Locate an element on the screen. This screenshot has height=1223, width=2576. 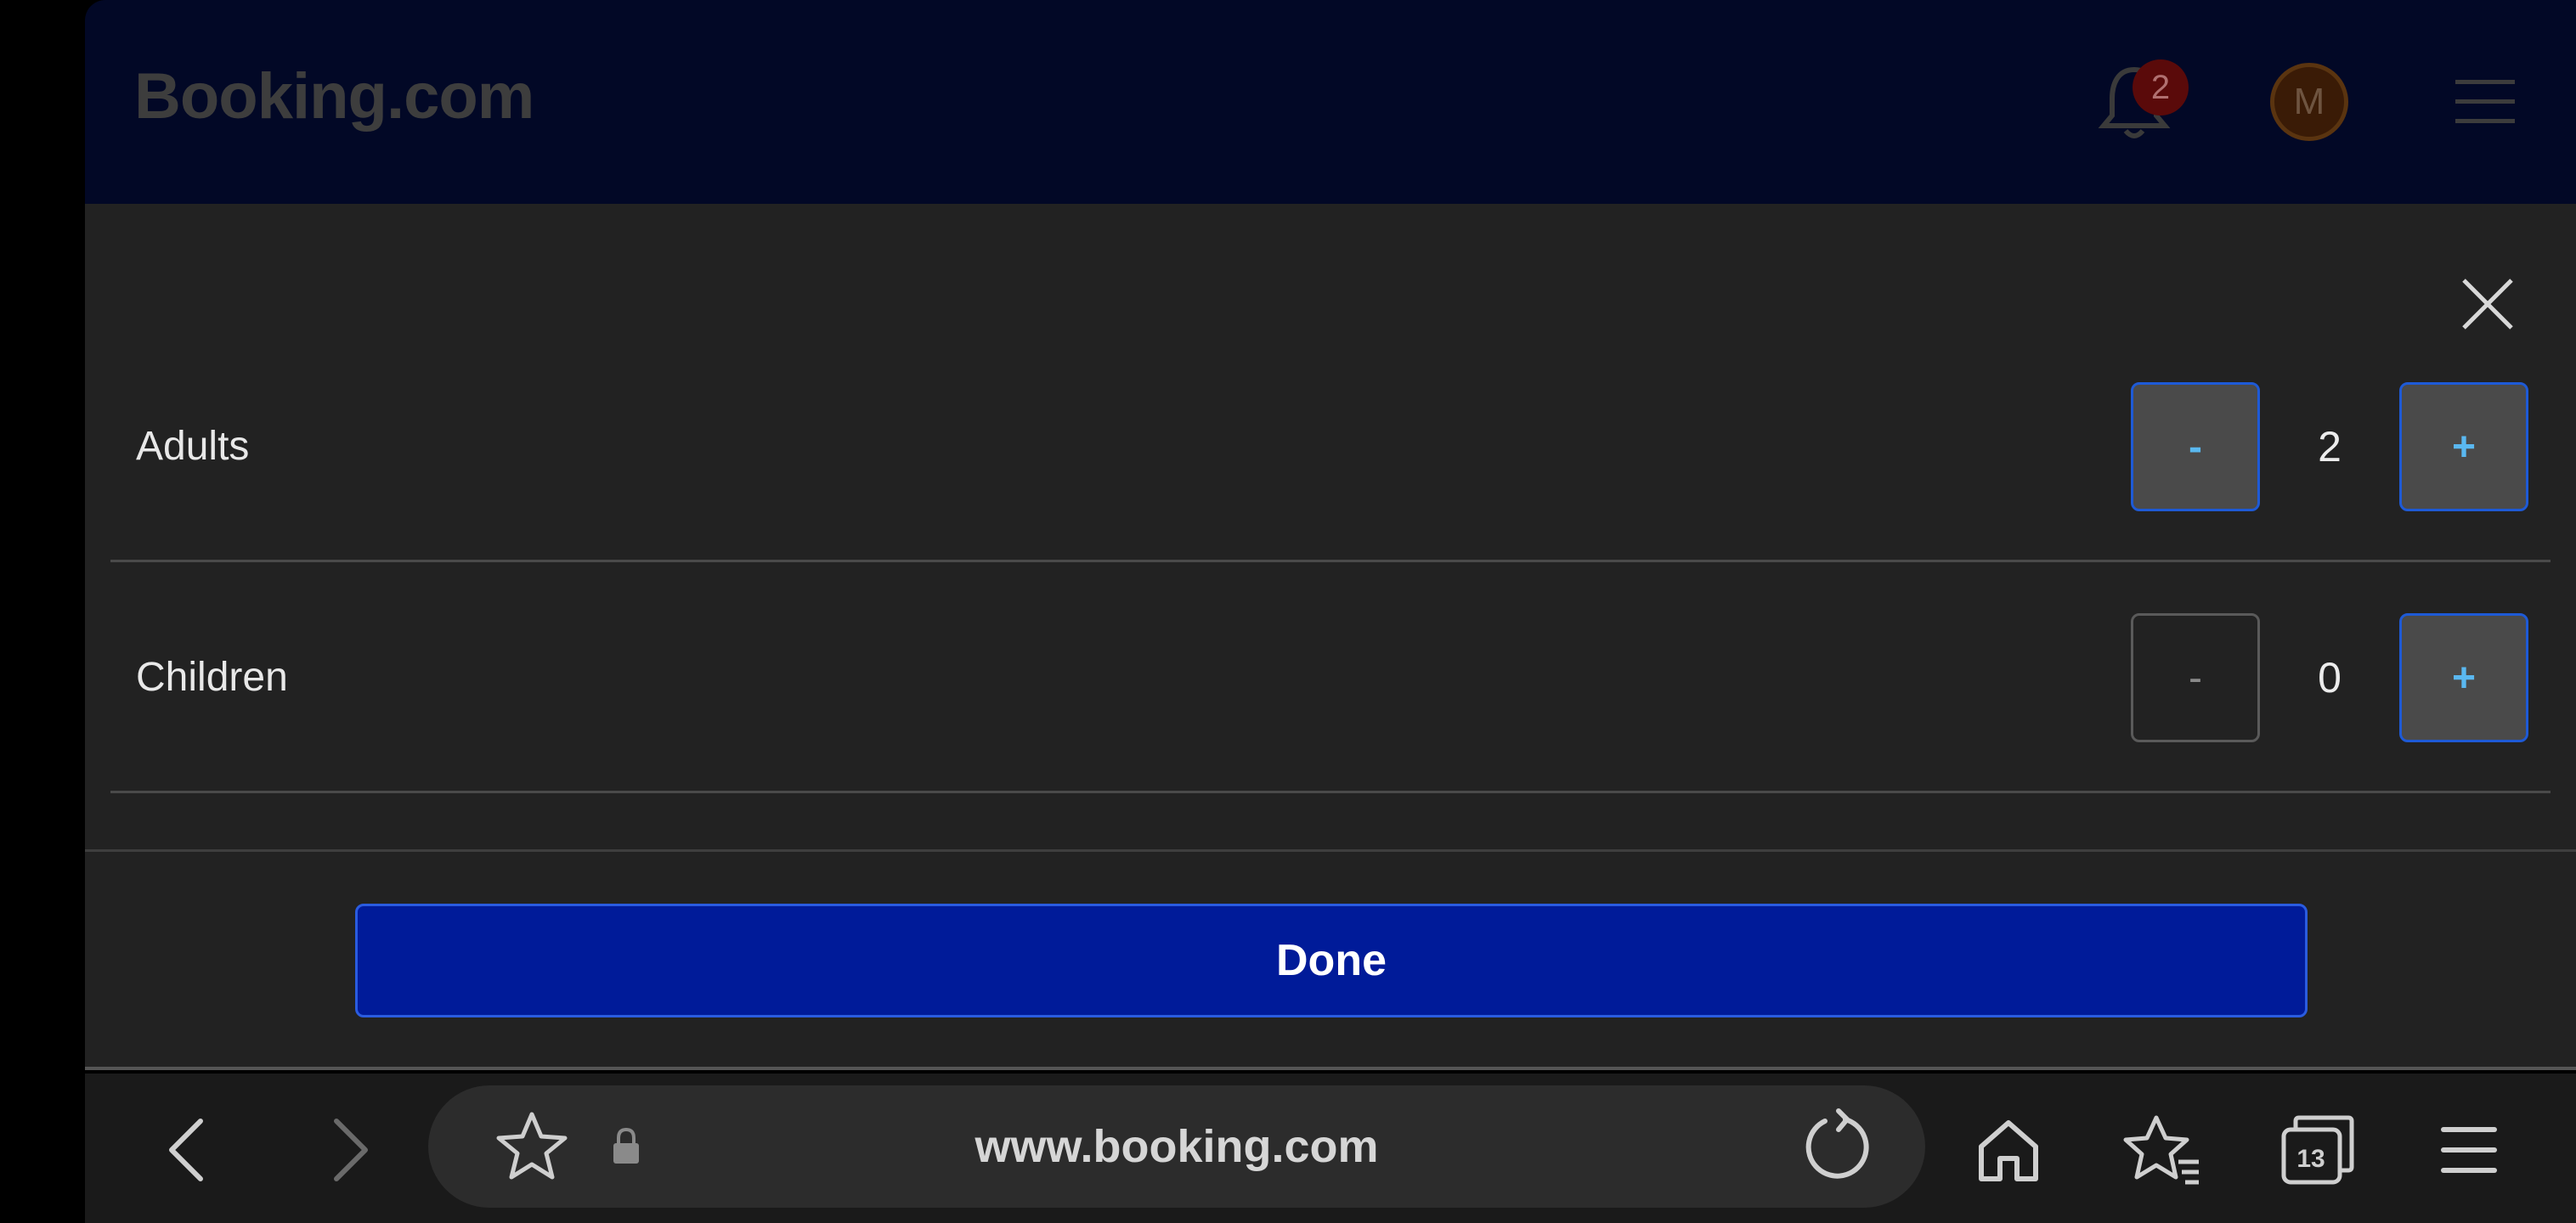
adults-label: Adults is located at coordinates (193, 446).